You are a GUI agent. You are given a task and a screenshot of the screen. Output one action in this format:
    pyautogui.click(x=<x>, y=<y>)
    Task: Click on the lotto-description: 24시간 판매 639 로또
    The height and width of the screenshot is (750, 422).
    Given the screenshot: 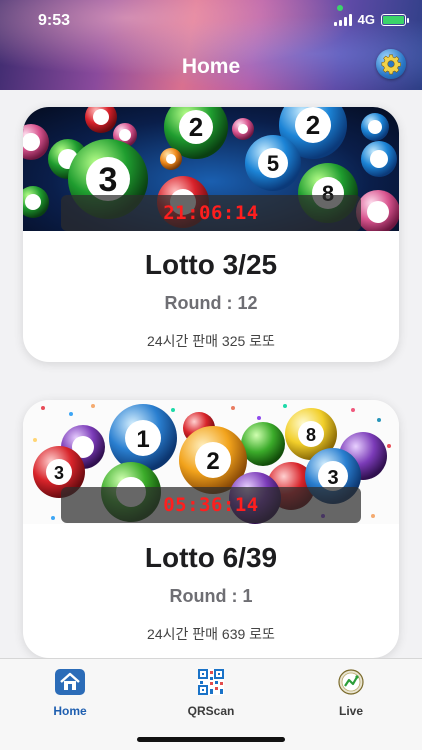 What is the action you would take?
    pyautogui.click(x=211, y=634)
    